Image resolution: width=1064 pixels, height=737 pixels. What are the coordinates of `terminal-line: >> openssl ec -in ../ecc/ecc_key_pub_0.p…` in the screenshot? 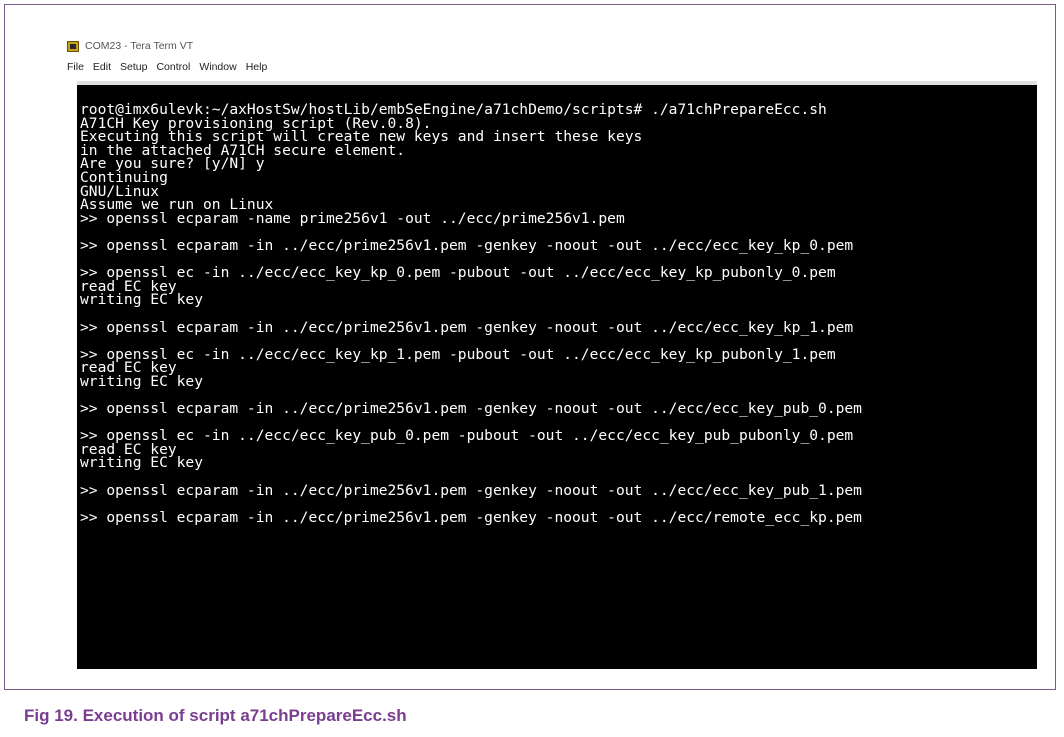 It's located at (467, 436).